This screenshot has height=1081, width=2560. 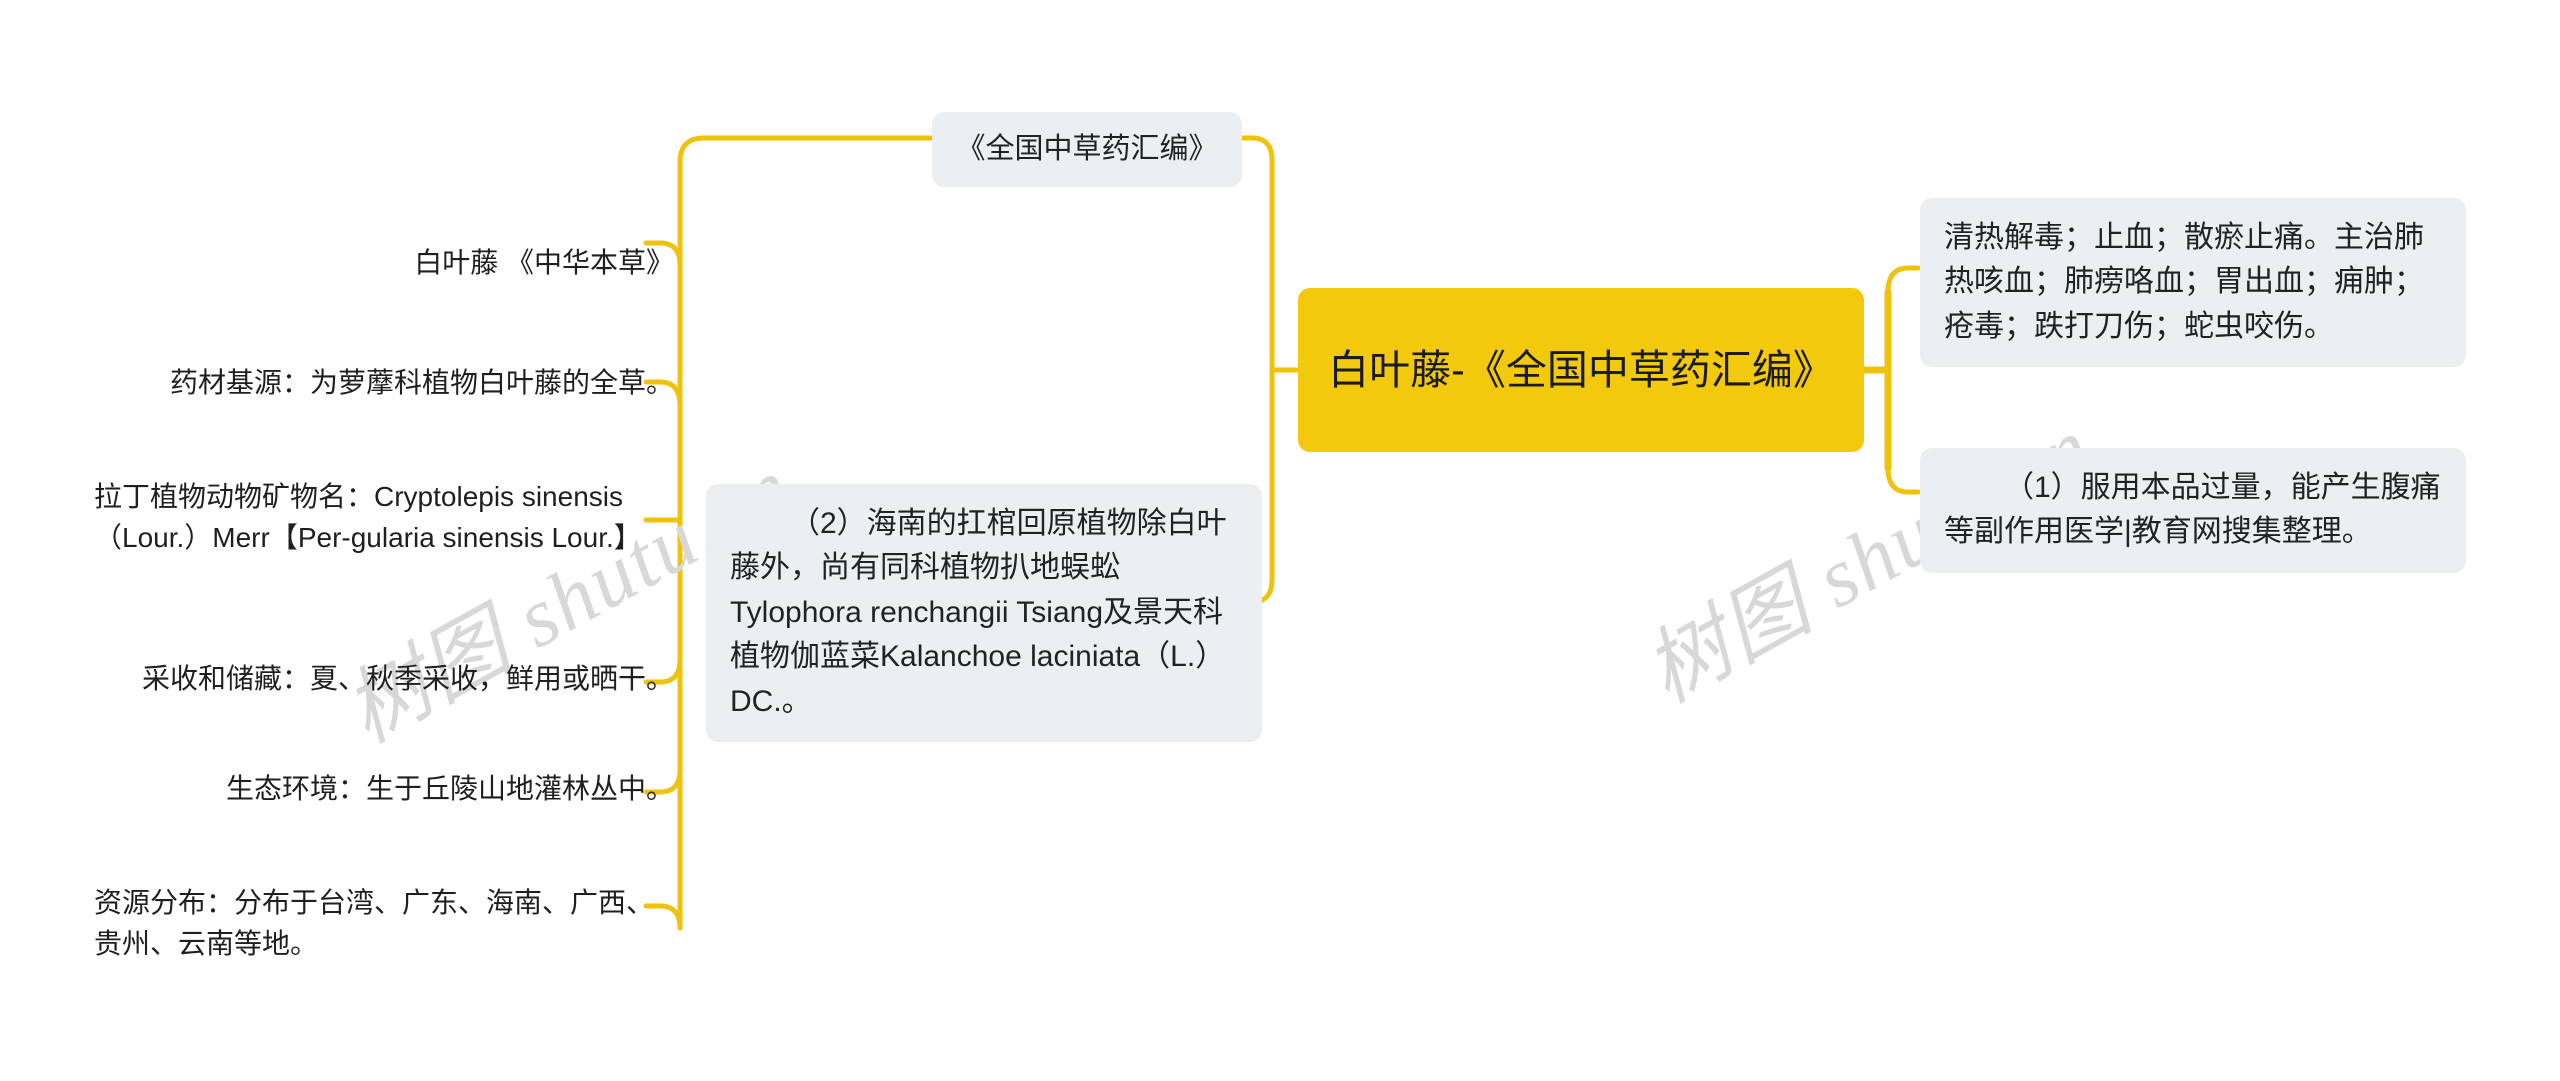 I want to click on link-right-to-functions, so click(x=1903, y=280).